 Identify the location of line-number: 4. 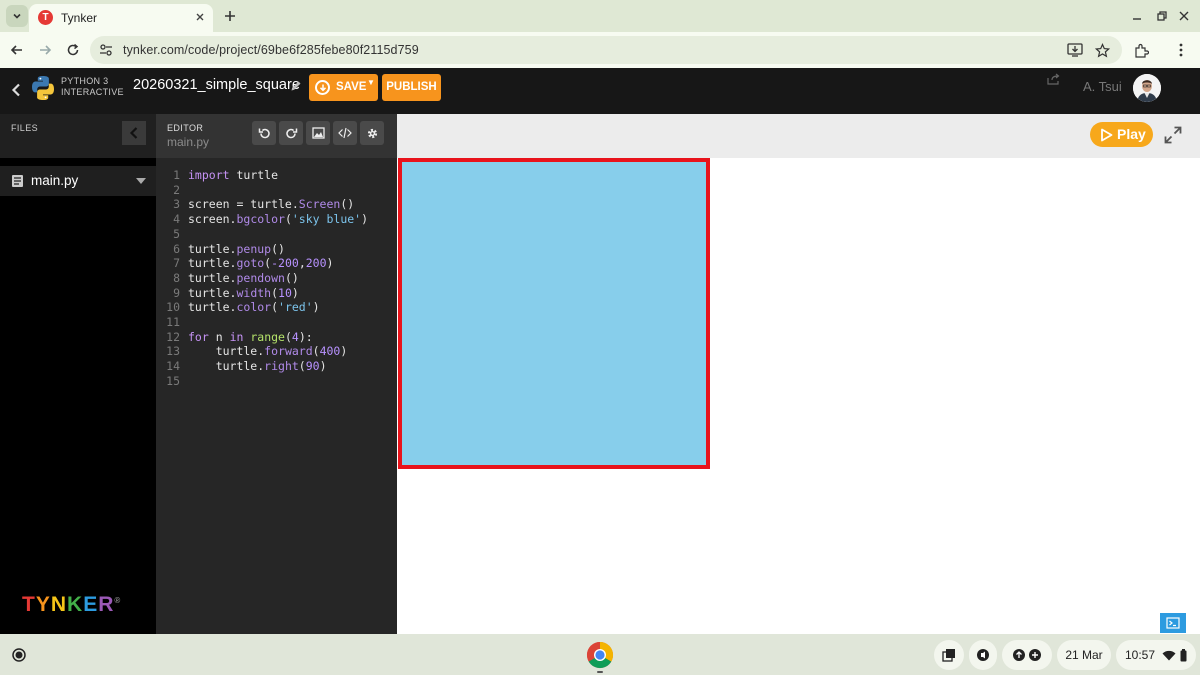
(176, 219).